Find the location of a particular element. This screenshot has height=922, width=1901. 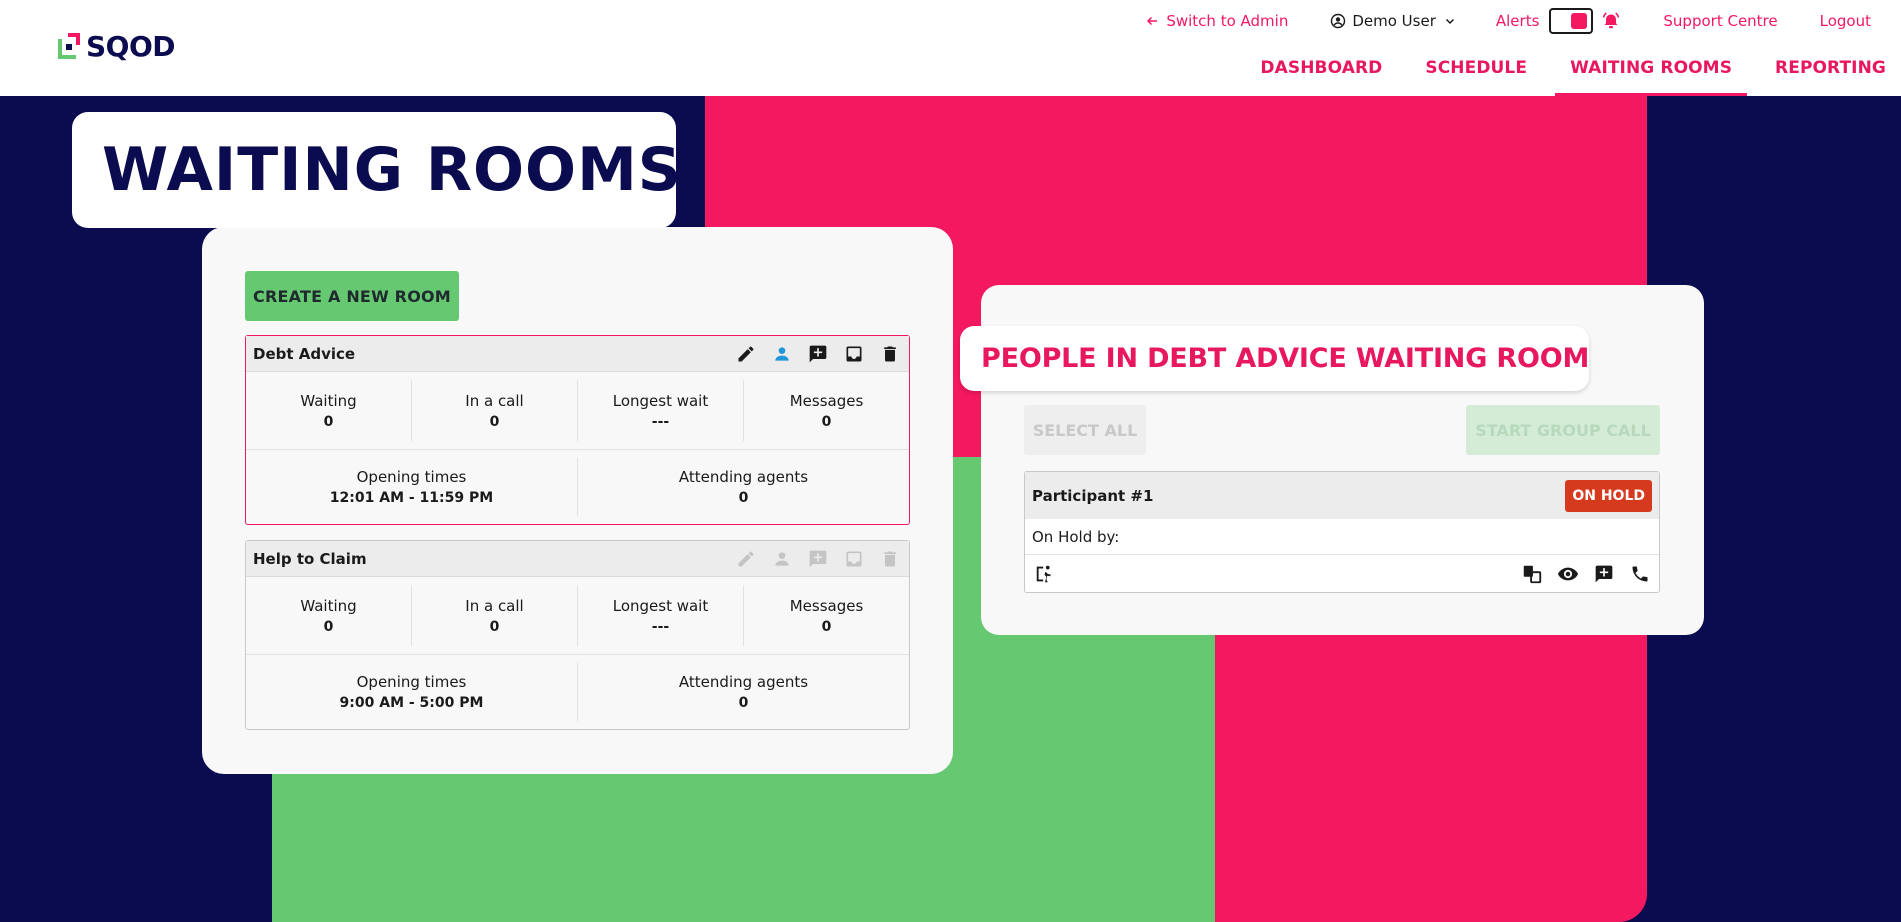

user-name: Demo User is located at coordinates (1394, 21).